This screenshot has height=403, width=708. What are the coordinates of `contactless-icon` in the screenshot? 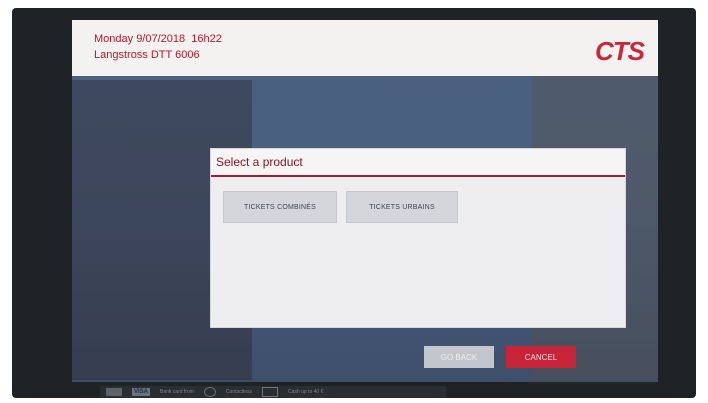 It's located at (209, 392).